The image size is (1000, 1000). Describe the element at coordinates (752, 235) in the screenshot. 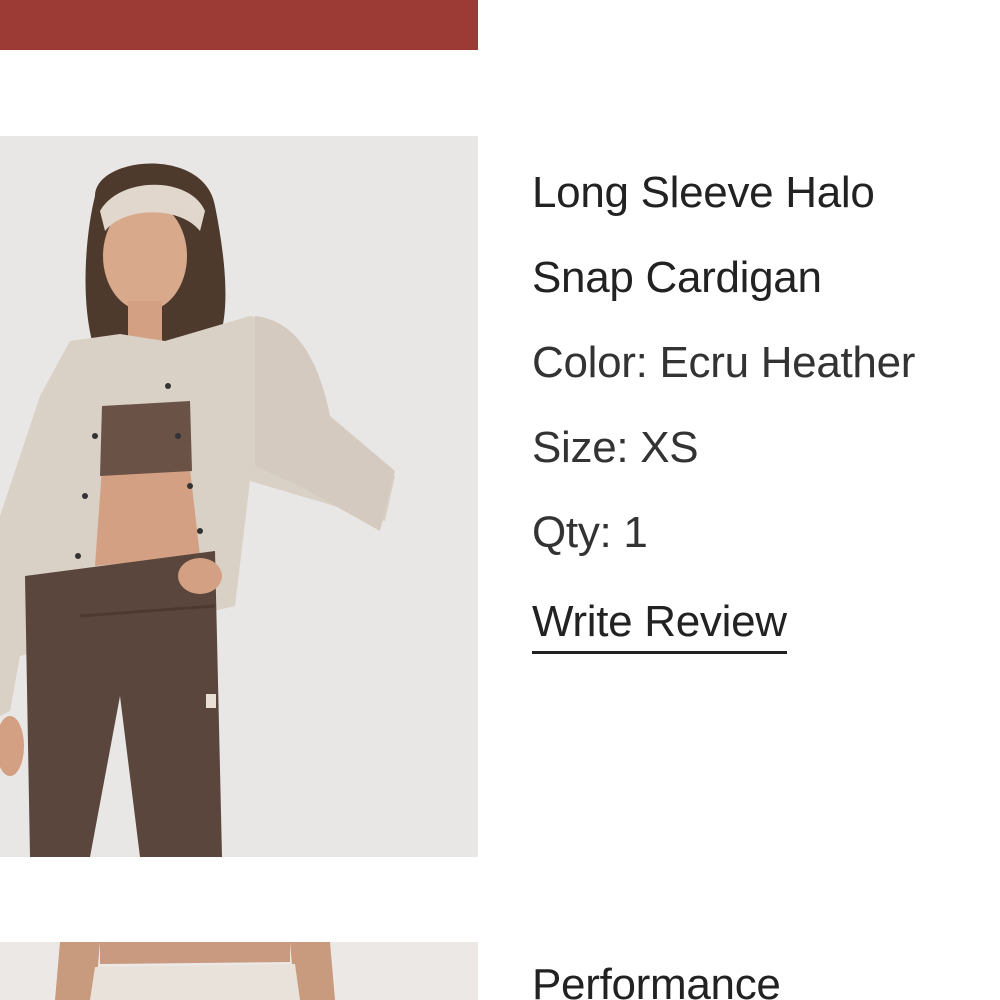

I see `product-title: Long Sleeve Halo Snap Cardigan` at that location.